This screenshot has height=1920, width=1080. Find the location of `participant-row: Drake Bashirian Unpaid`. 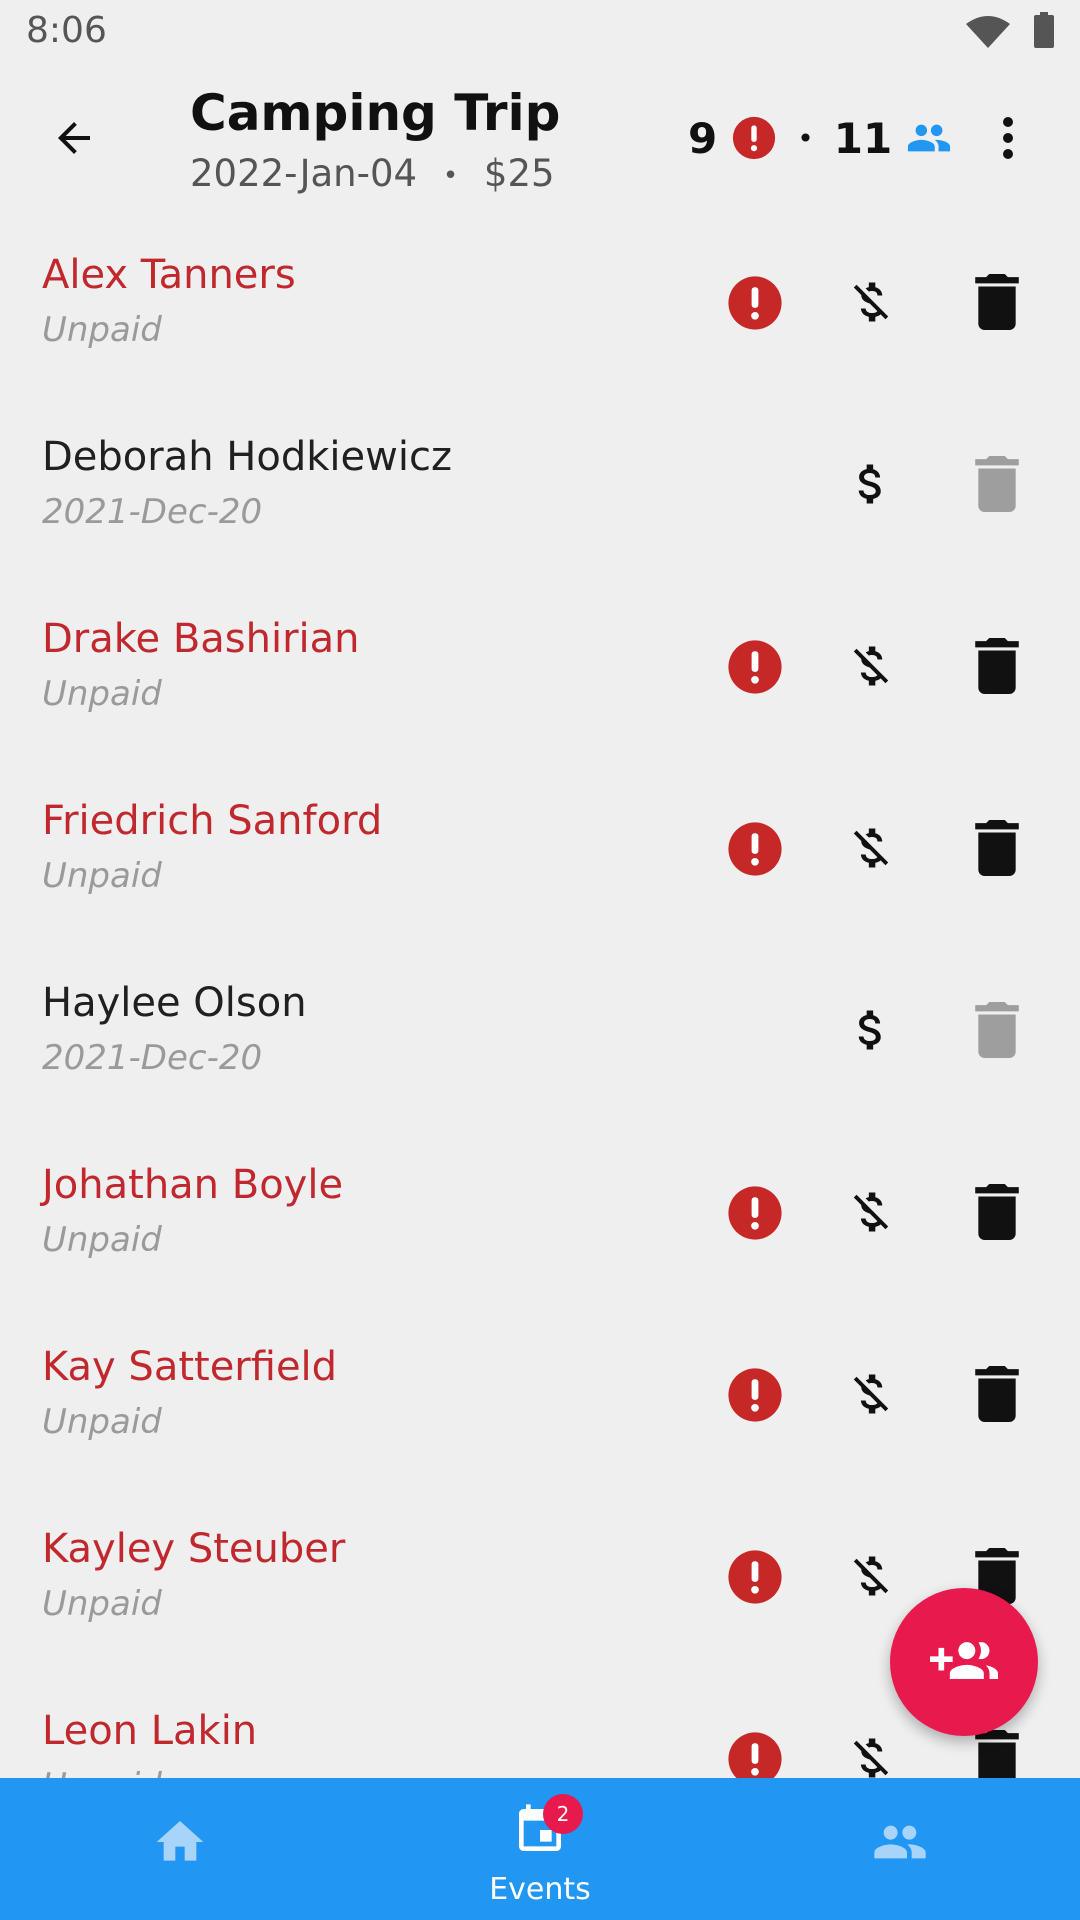

participant-row: Drake Bashirian Unpaid is located at coordinates (540, 691).